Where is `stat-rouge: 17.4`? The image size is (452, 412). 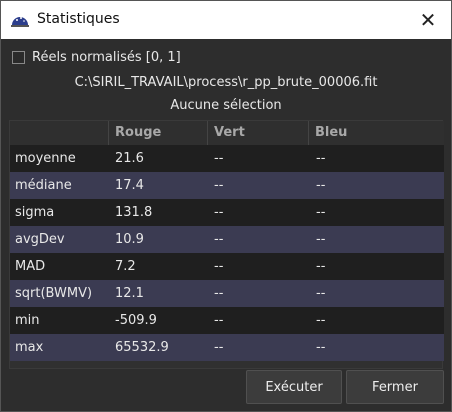
stat-rouge: 17.4 is located at coordinates (129, 185).